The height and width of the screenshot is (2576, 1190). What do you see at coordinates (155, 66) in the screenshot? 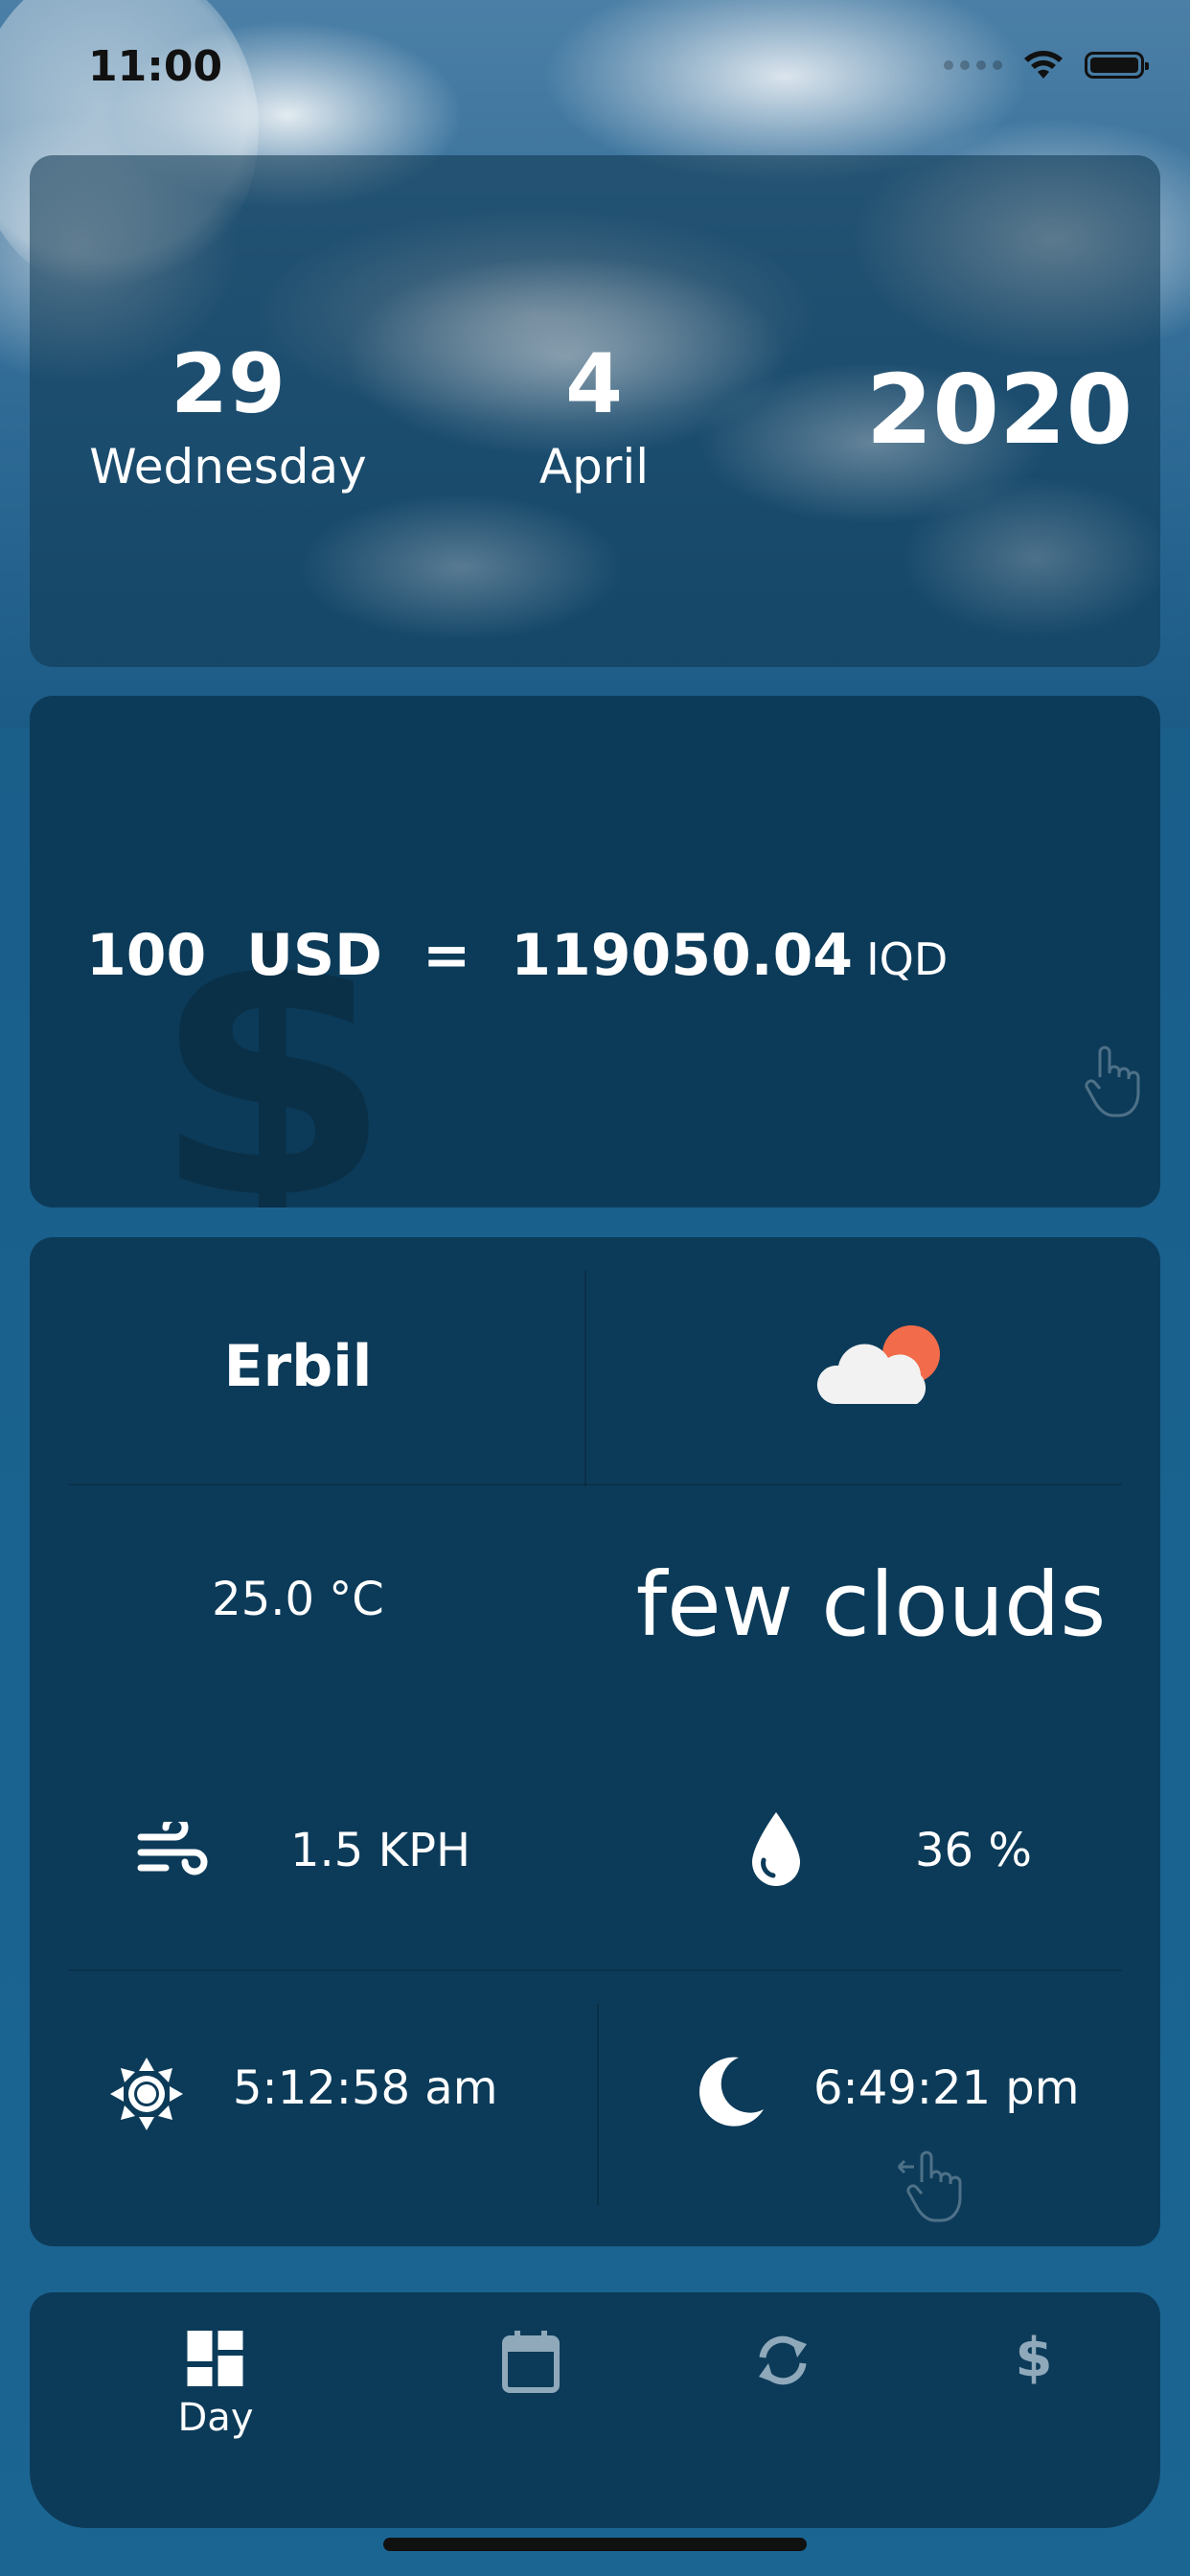
I see `status-time: 11:00` at bounding box center [155, 66].